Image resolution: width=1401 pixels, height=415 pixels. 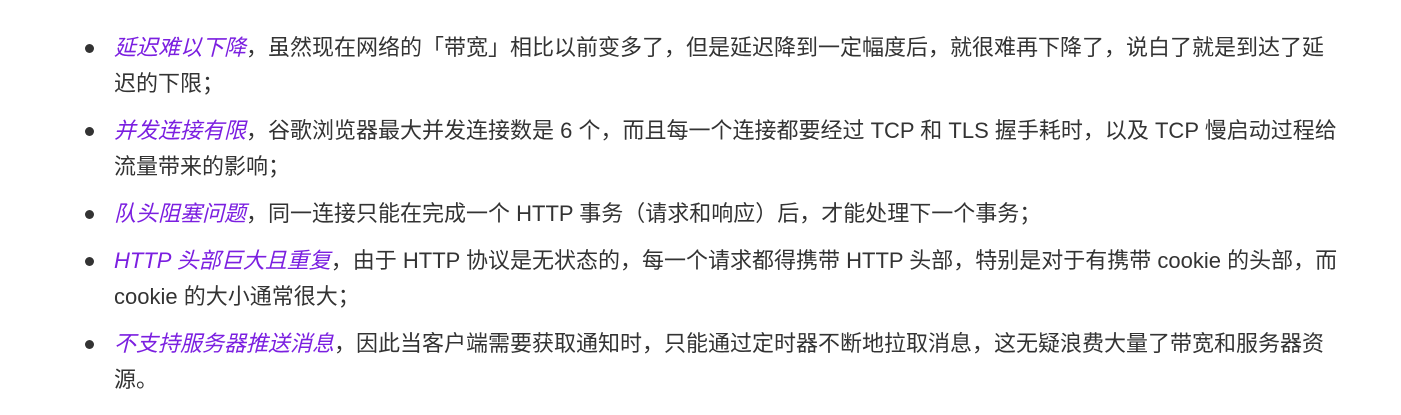 I want to click on item-keyword: 延迟难以下降, so click(x=180, y=47).